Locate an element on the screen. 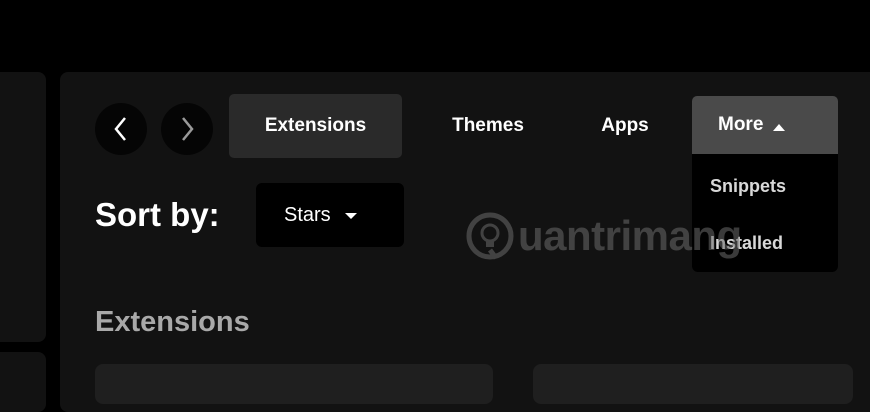 Image resolution: width=870 pixels, height=412 pixels. section-heading: Extensions is located at coordinates (172, 322).